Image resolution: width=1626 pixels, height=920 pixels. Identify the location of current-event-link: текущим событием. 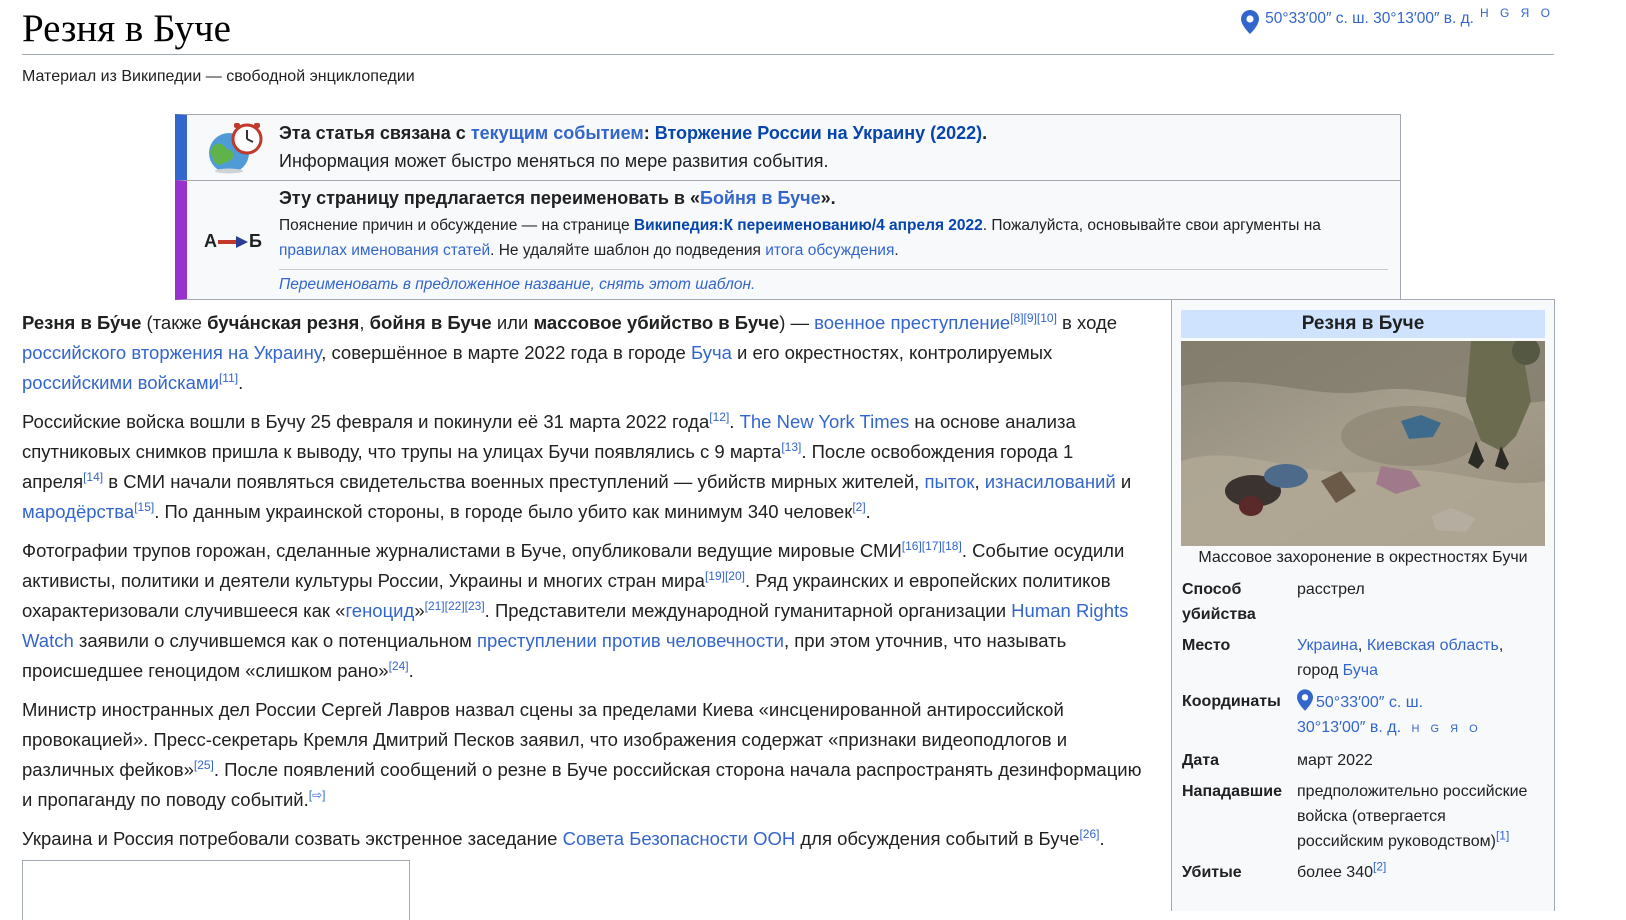
(557, 133).